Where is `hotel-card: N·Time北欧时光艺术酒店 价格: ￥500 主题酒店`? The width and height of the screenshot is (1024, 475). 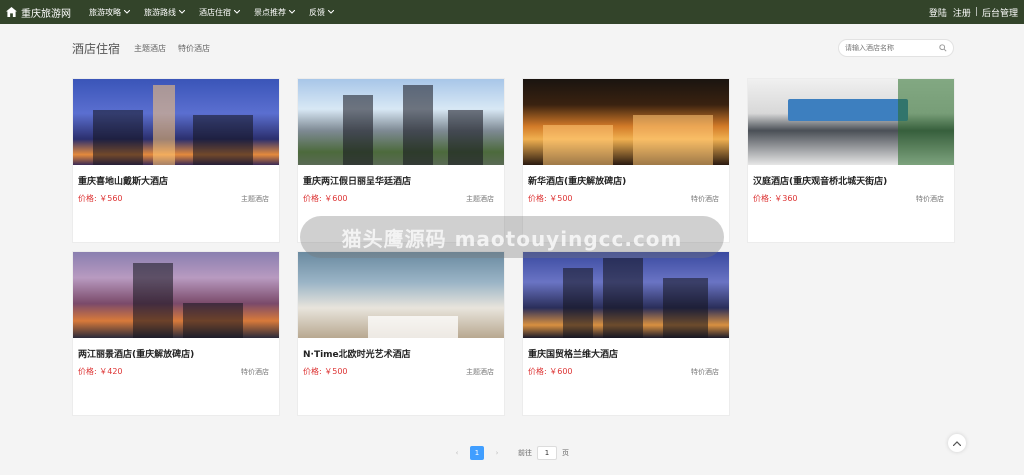 hotel-card: N·Time北欧时光艺术酒店 价格: ￥500 主题酒店 is located at coordinates (401, 333).